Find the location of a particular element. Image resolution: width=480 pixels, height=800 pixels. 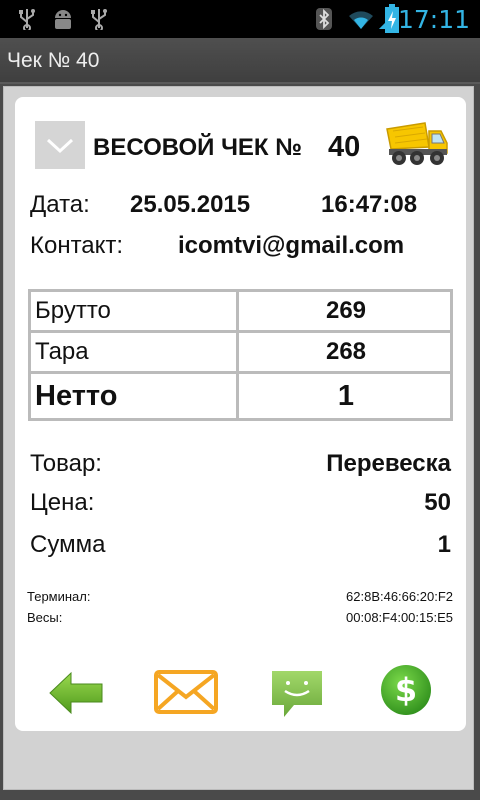

dump-truck-icon is located at coordinates (417, 143).